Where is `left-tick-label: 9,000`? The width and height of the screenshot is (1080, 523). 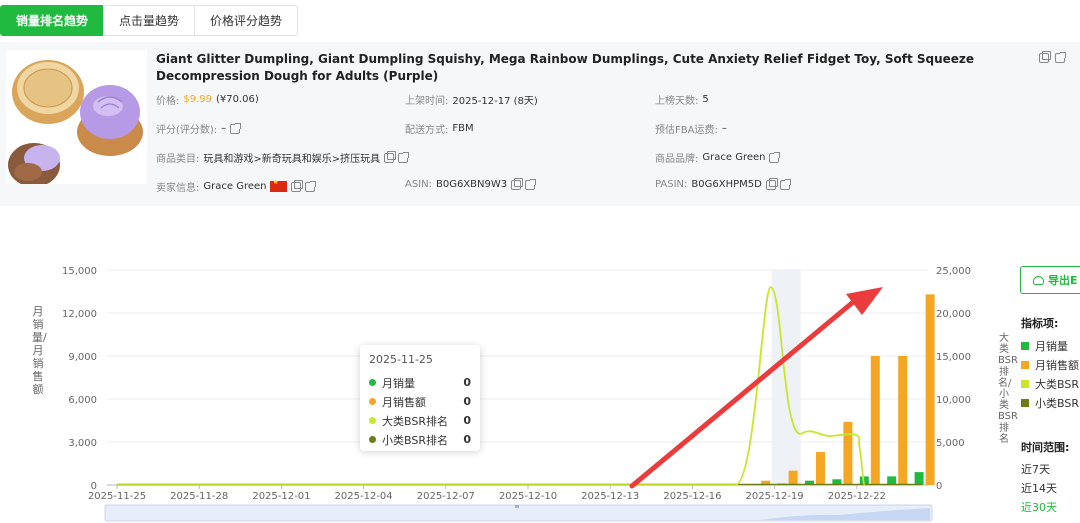 left-tick-label: 9,000 is located at coordinates (82, 357).